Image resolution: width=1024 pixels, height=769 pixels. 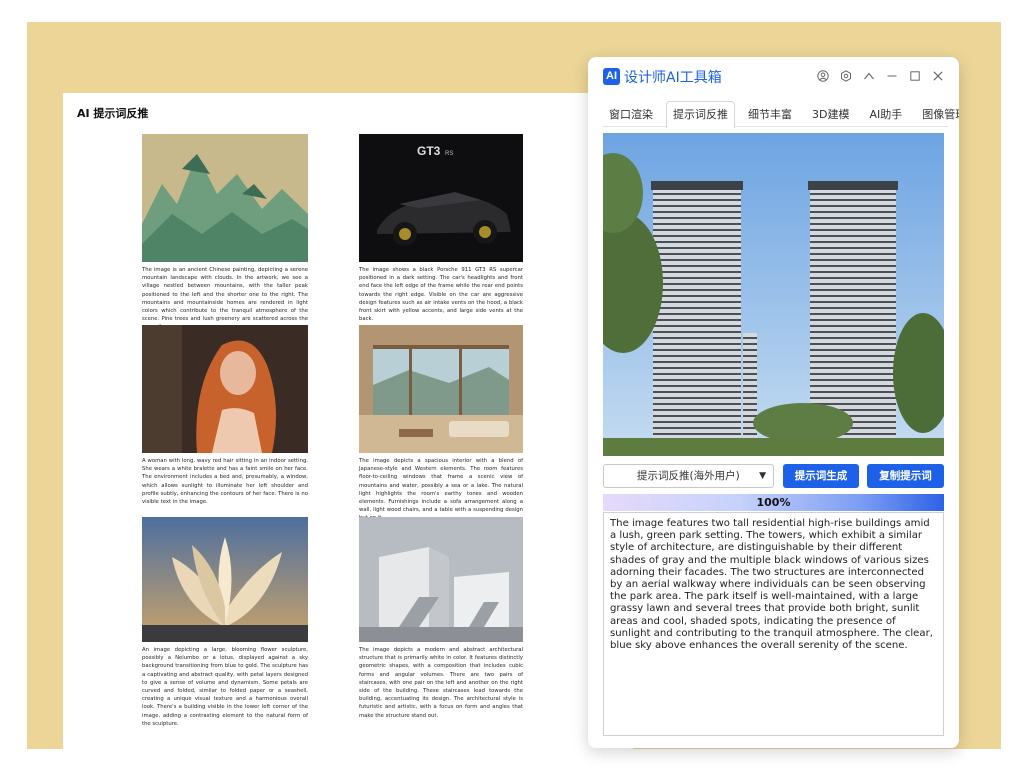 I want to click on tab-prompt-reverse: 提示词反推, so click(x=700, y=114).